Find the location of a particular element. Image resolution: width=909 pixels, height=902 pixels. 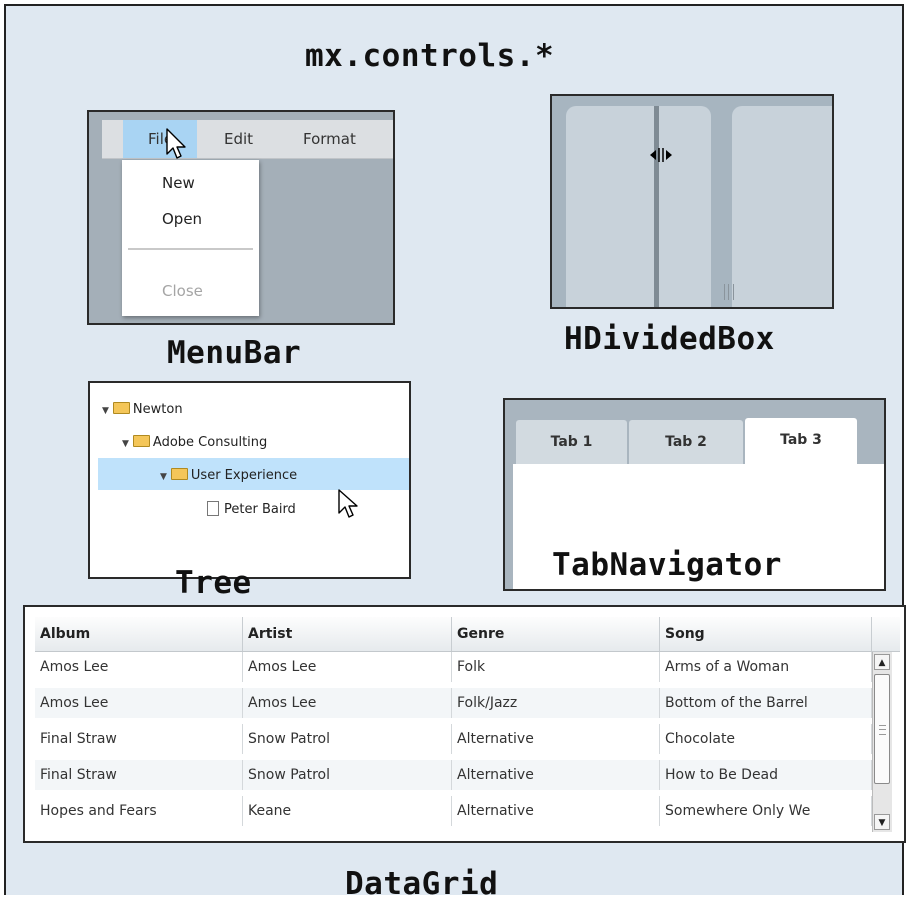

menu-item-close: Close is located at coordinates (182, 291).